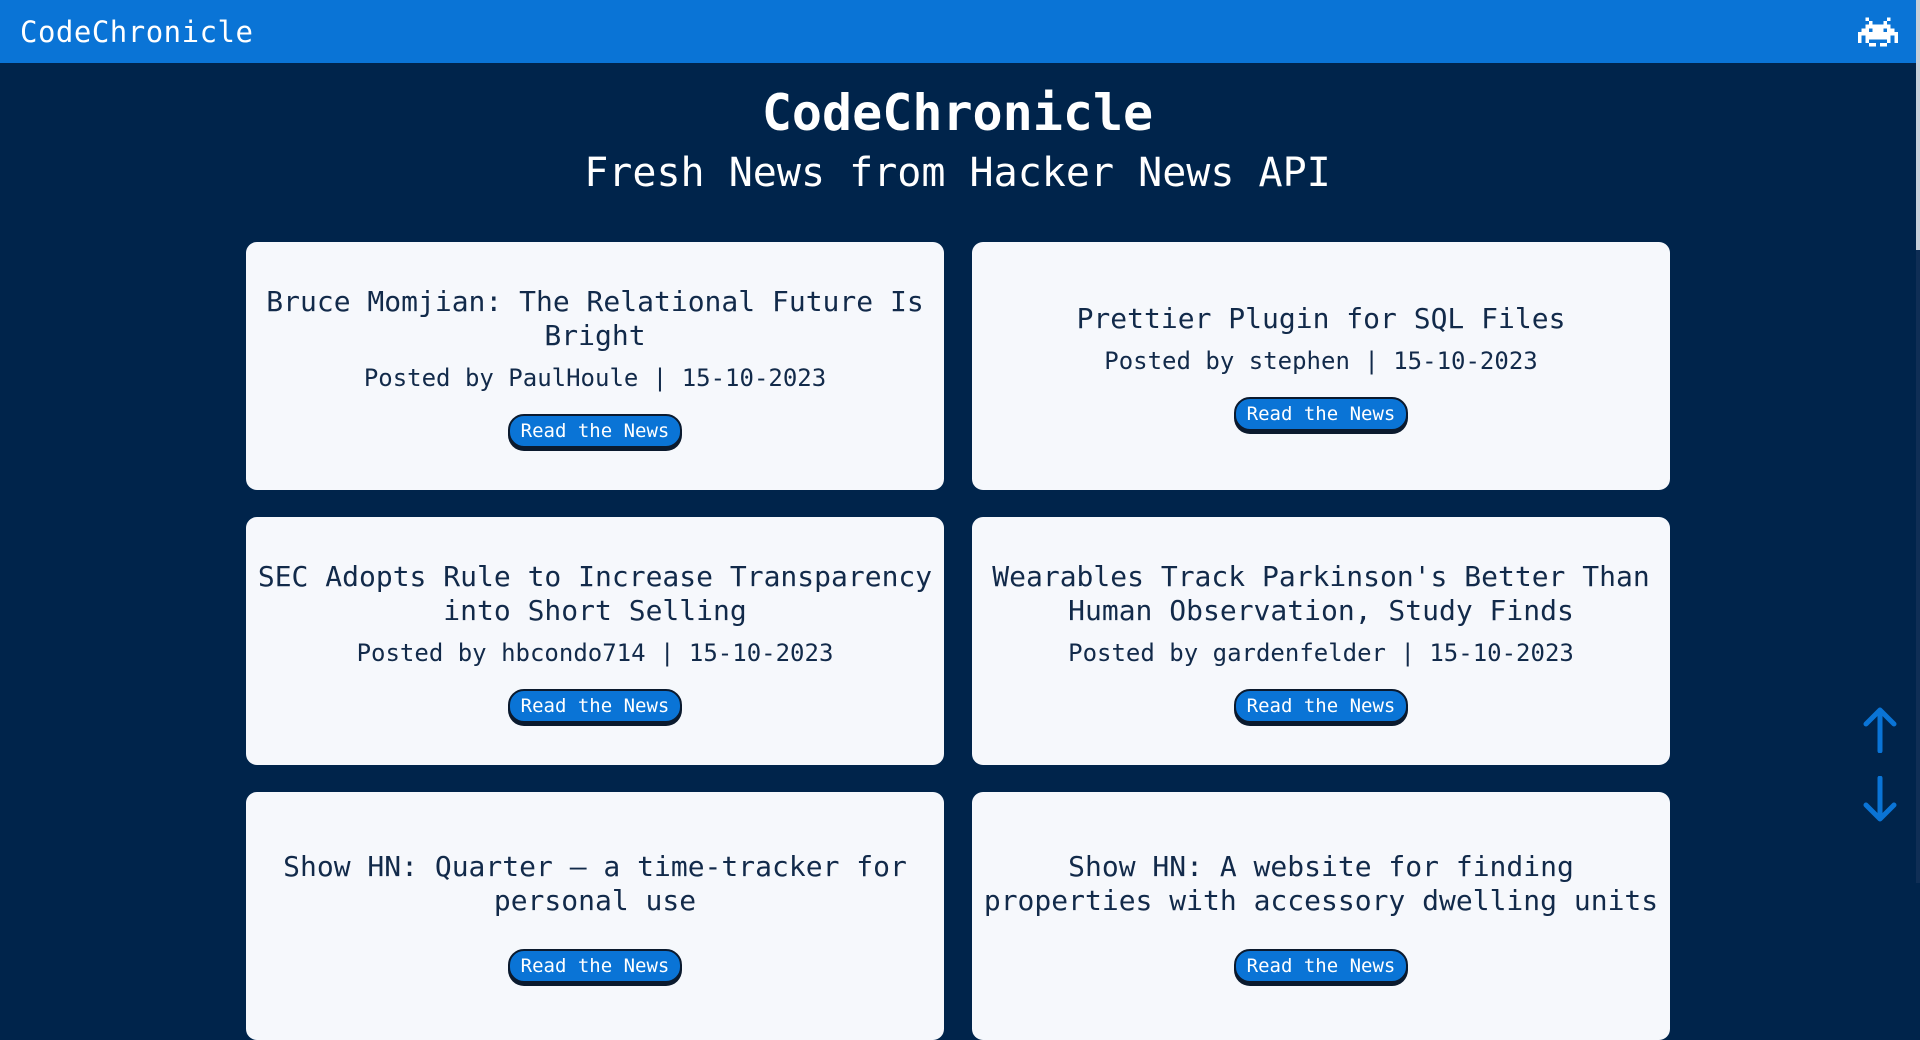 This screenshot has width=1920, height=1040. Describe the element at coordinates (1918, 441) in the screenshot. I see `page-scrollbar` at that location.